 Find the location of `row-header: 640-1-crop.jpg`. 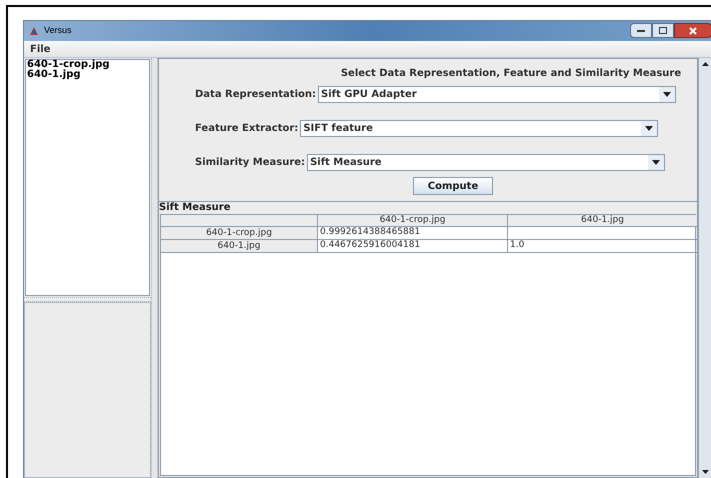

row-header: 640-1-crop.jpg is located at coordinates (239, 233).